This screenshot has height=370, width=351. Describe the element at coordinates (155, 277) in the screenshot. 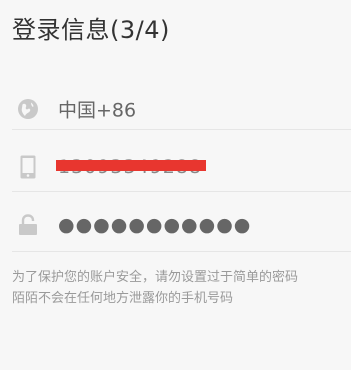

I see `security-notice-line: 为了保护您的账户安全，请勿设置过于简单的密码` at that location.